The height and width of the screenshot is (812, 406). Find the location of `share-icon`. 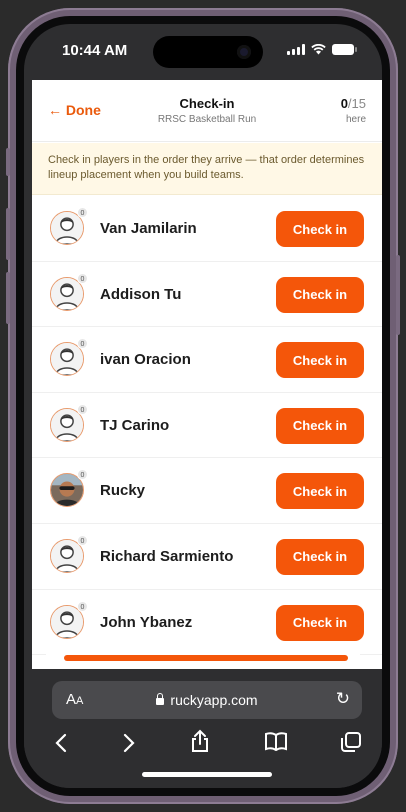

share-icon is located at coordinates (200, 741).